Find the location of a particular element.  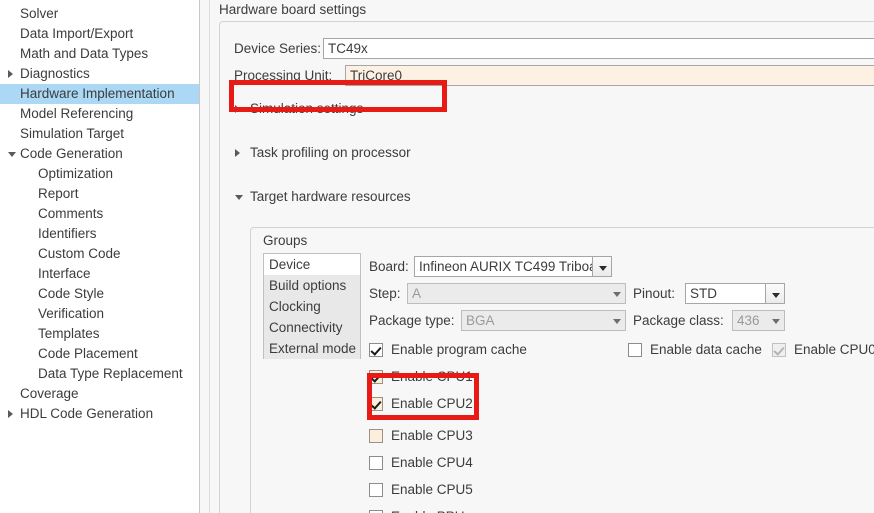

section-task-profiling: Task profiling on processor is located at coordinates (322, 153).